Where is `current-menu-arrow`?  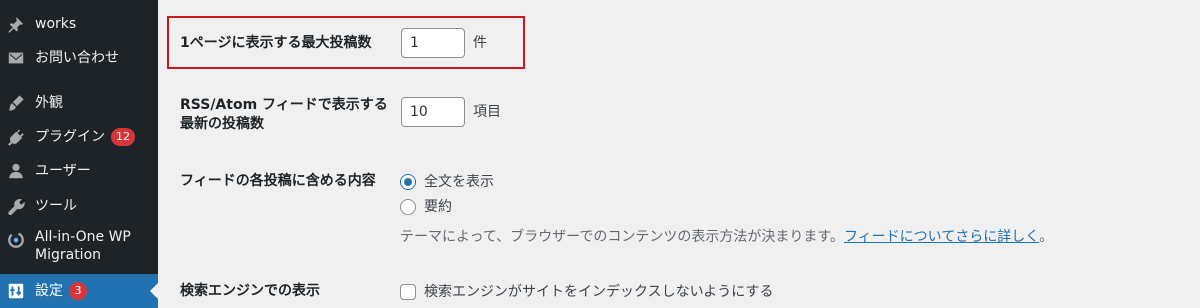
current-menu-arrow is located at coordinates (154, 291).